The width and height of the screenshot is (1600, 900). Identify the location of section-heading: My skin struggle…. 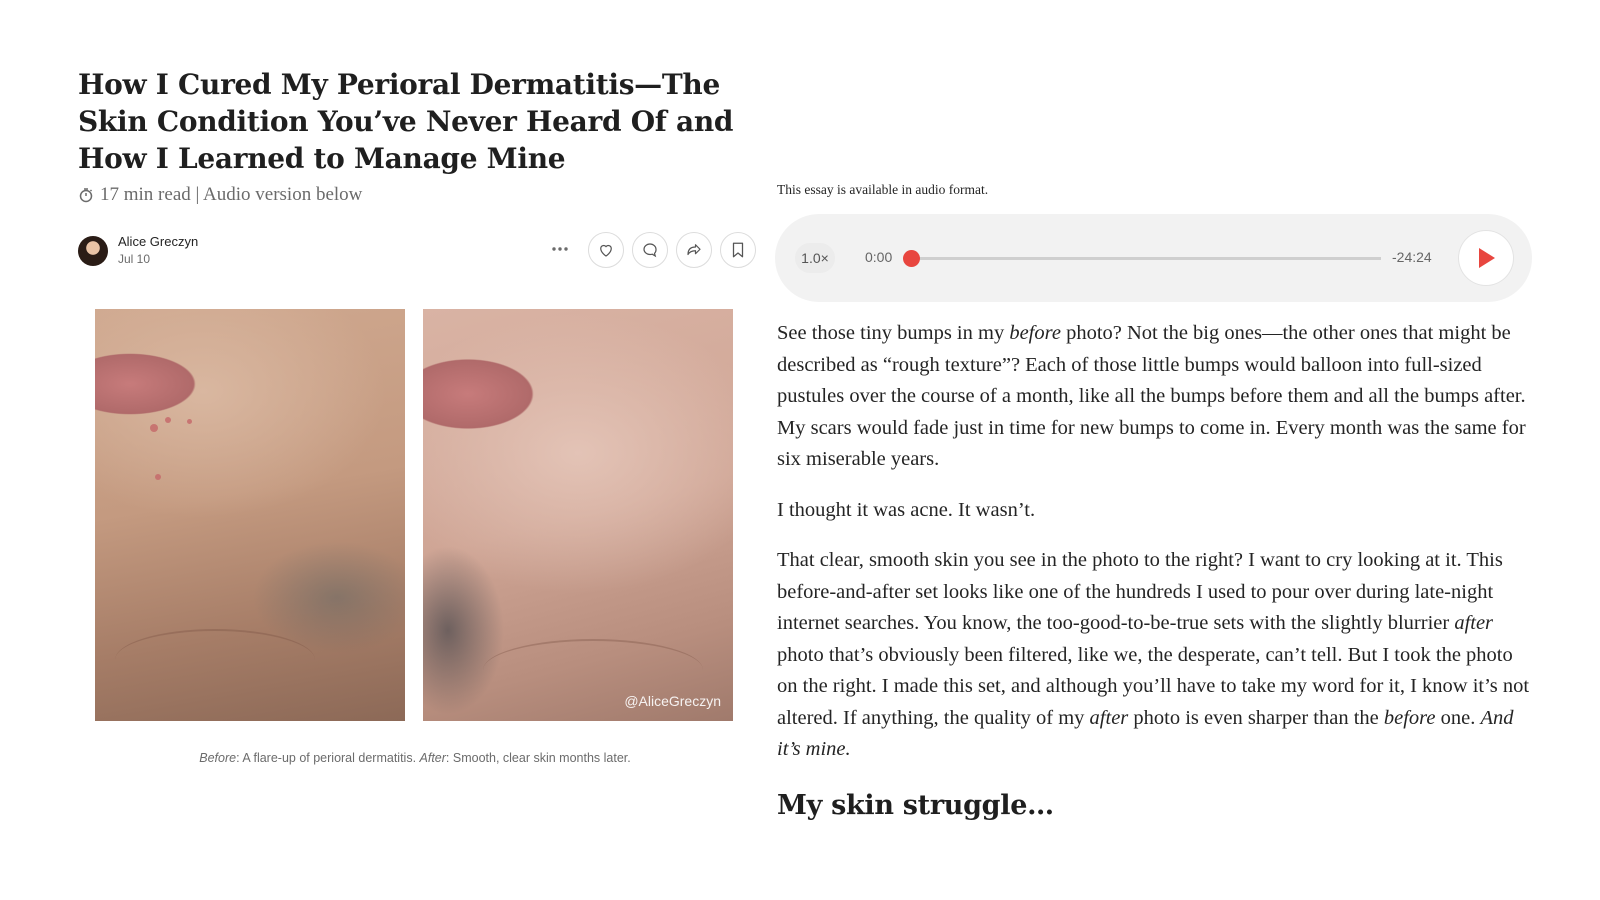
(915, 805).